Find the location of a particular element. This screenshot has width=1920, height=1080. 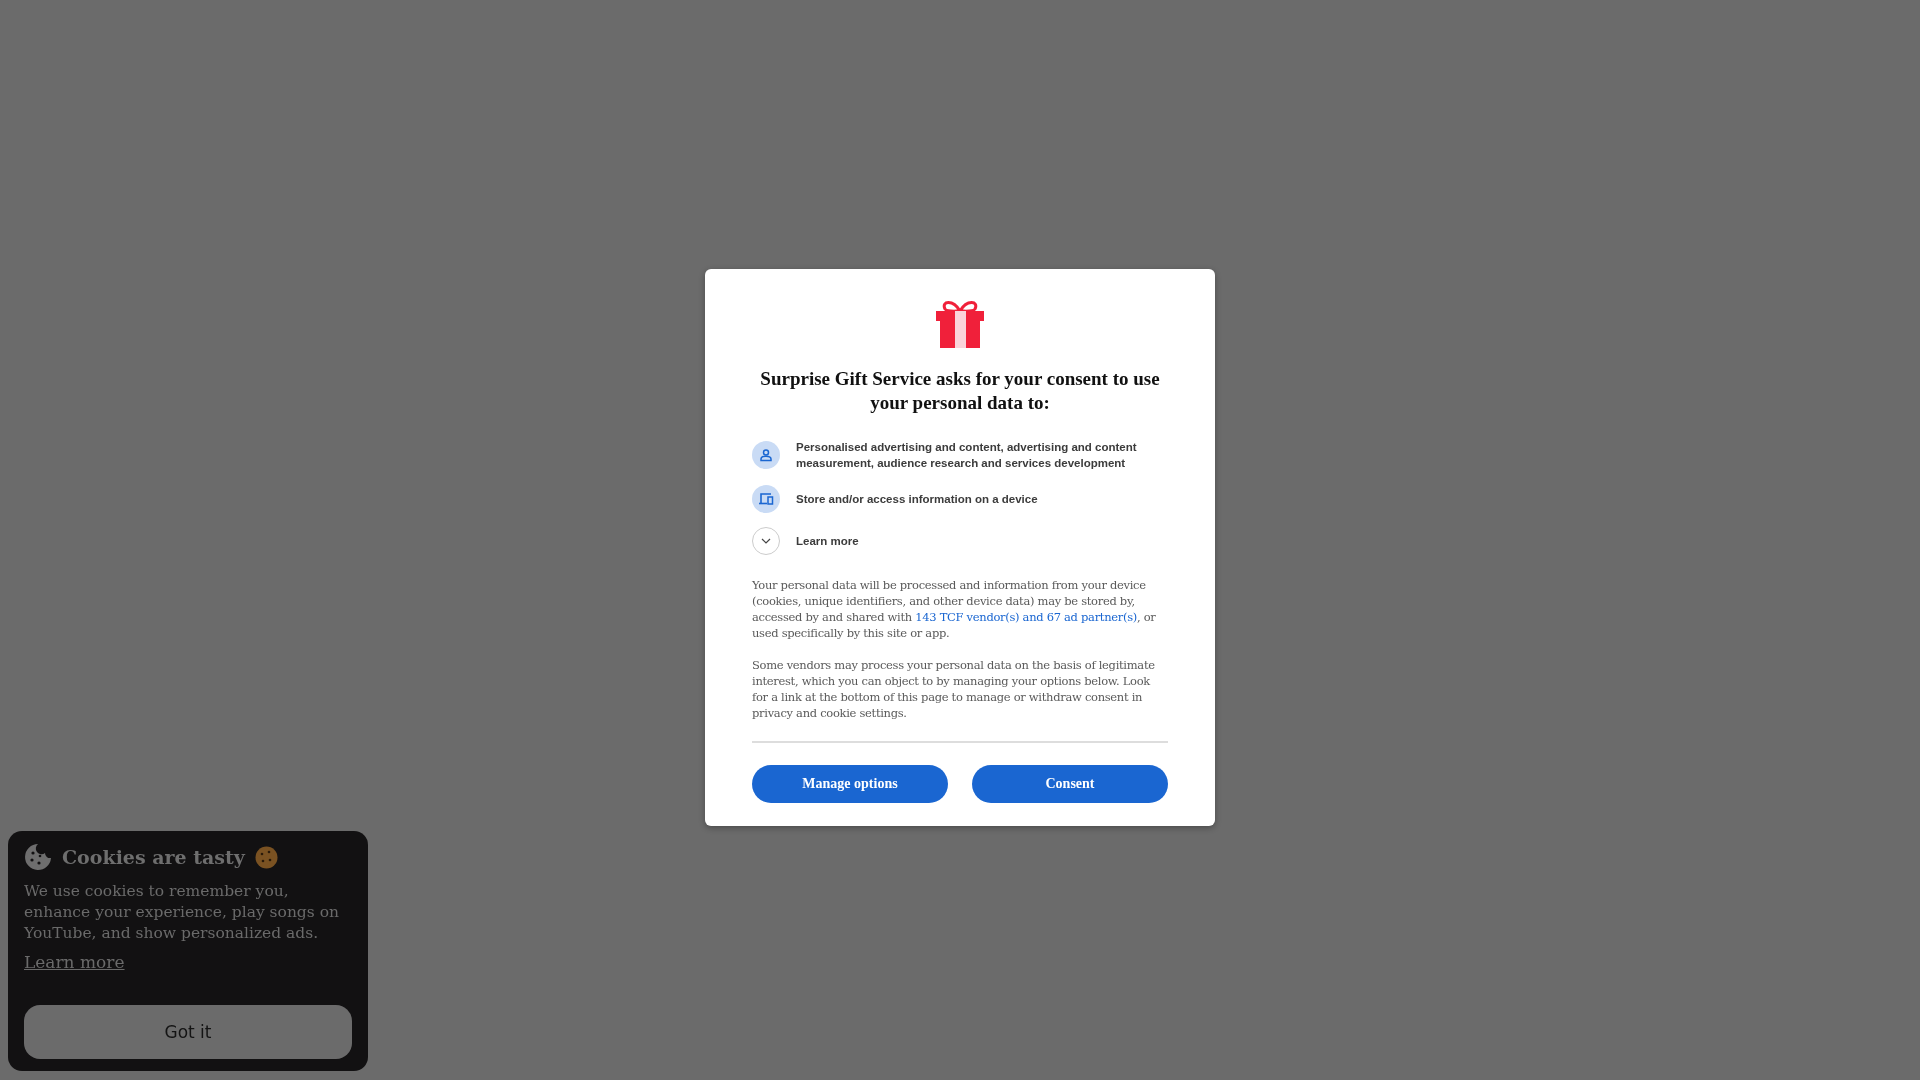

banner-title: Cookies are tasty is located at coordinates (153, 857).